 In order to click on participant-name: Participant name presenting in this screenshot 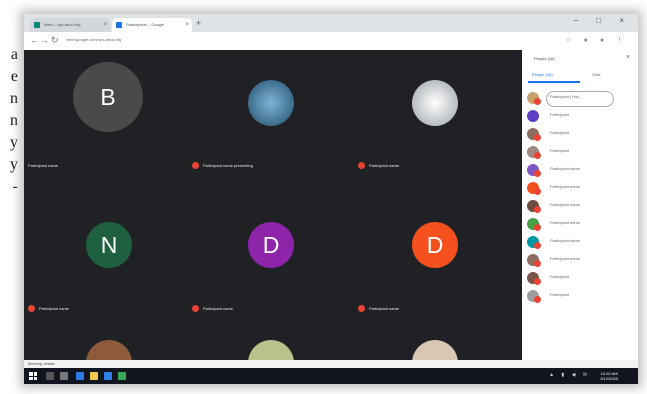, I will do `click(222, 166)`.